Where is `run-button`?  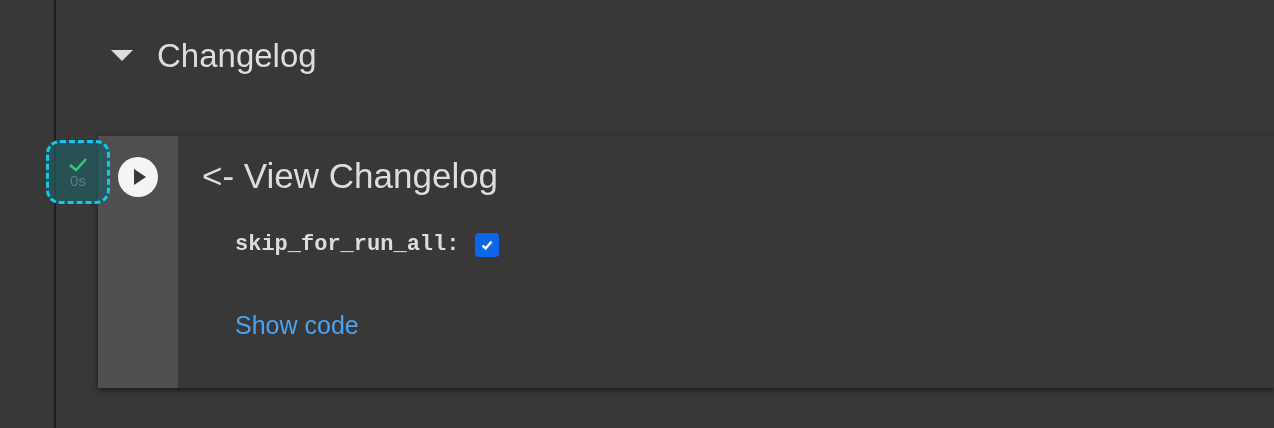
run-button is located at coordinates (138, 177).